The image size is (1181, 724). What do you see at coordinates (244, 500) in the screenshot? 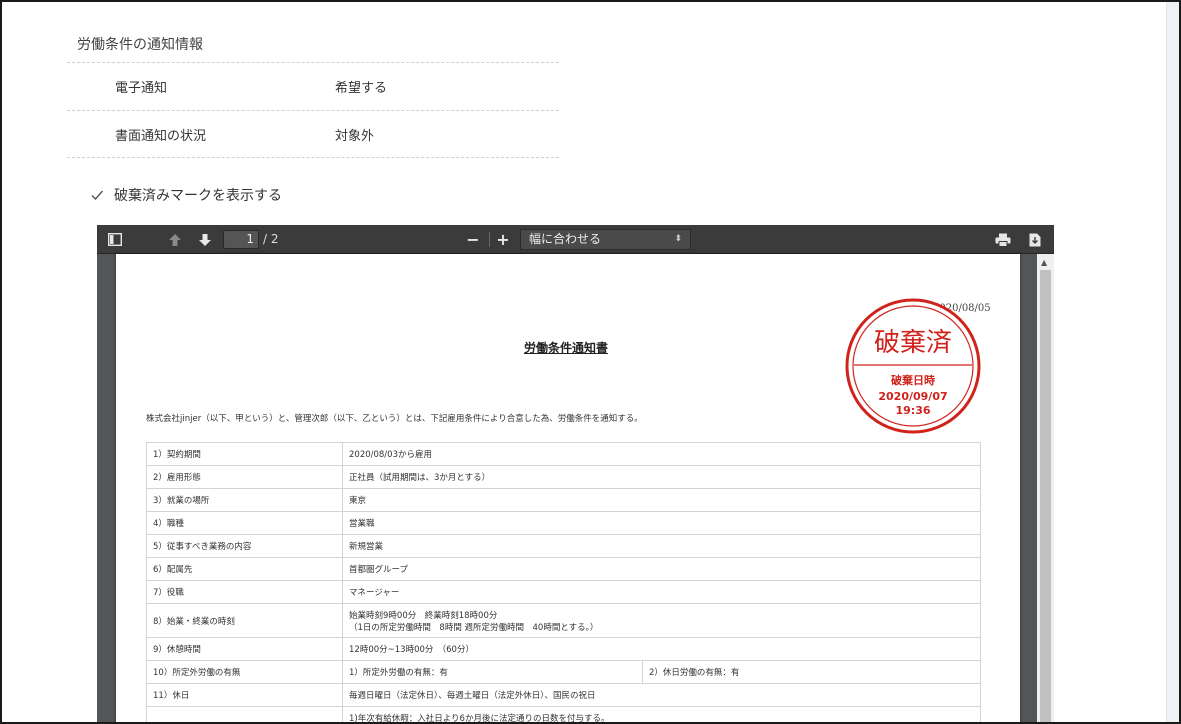
I see `table-key: 3）就業の場所` at bounding box center [244, 500].